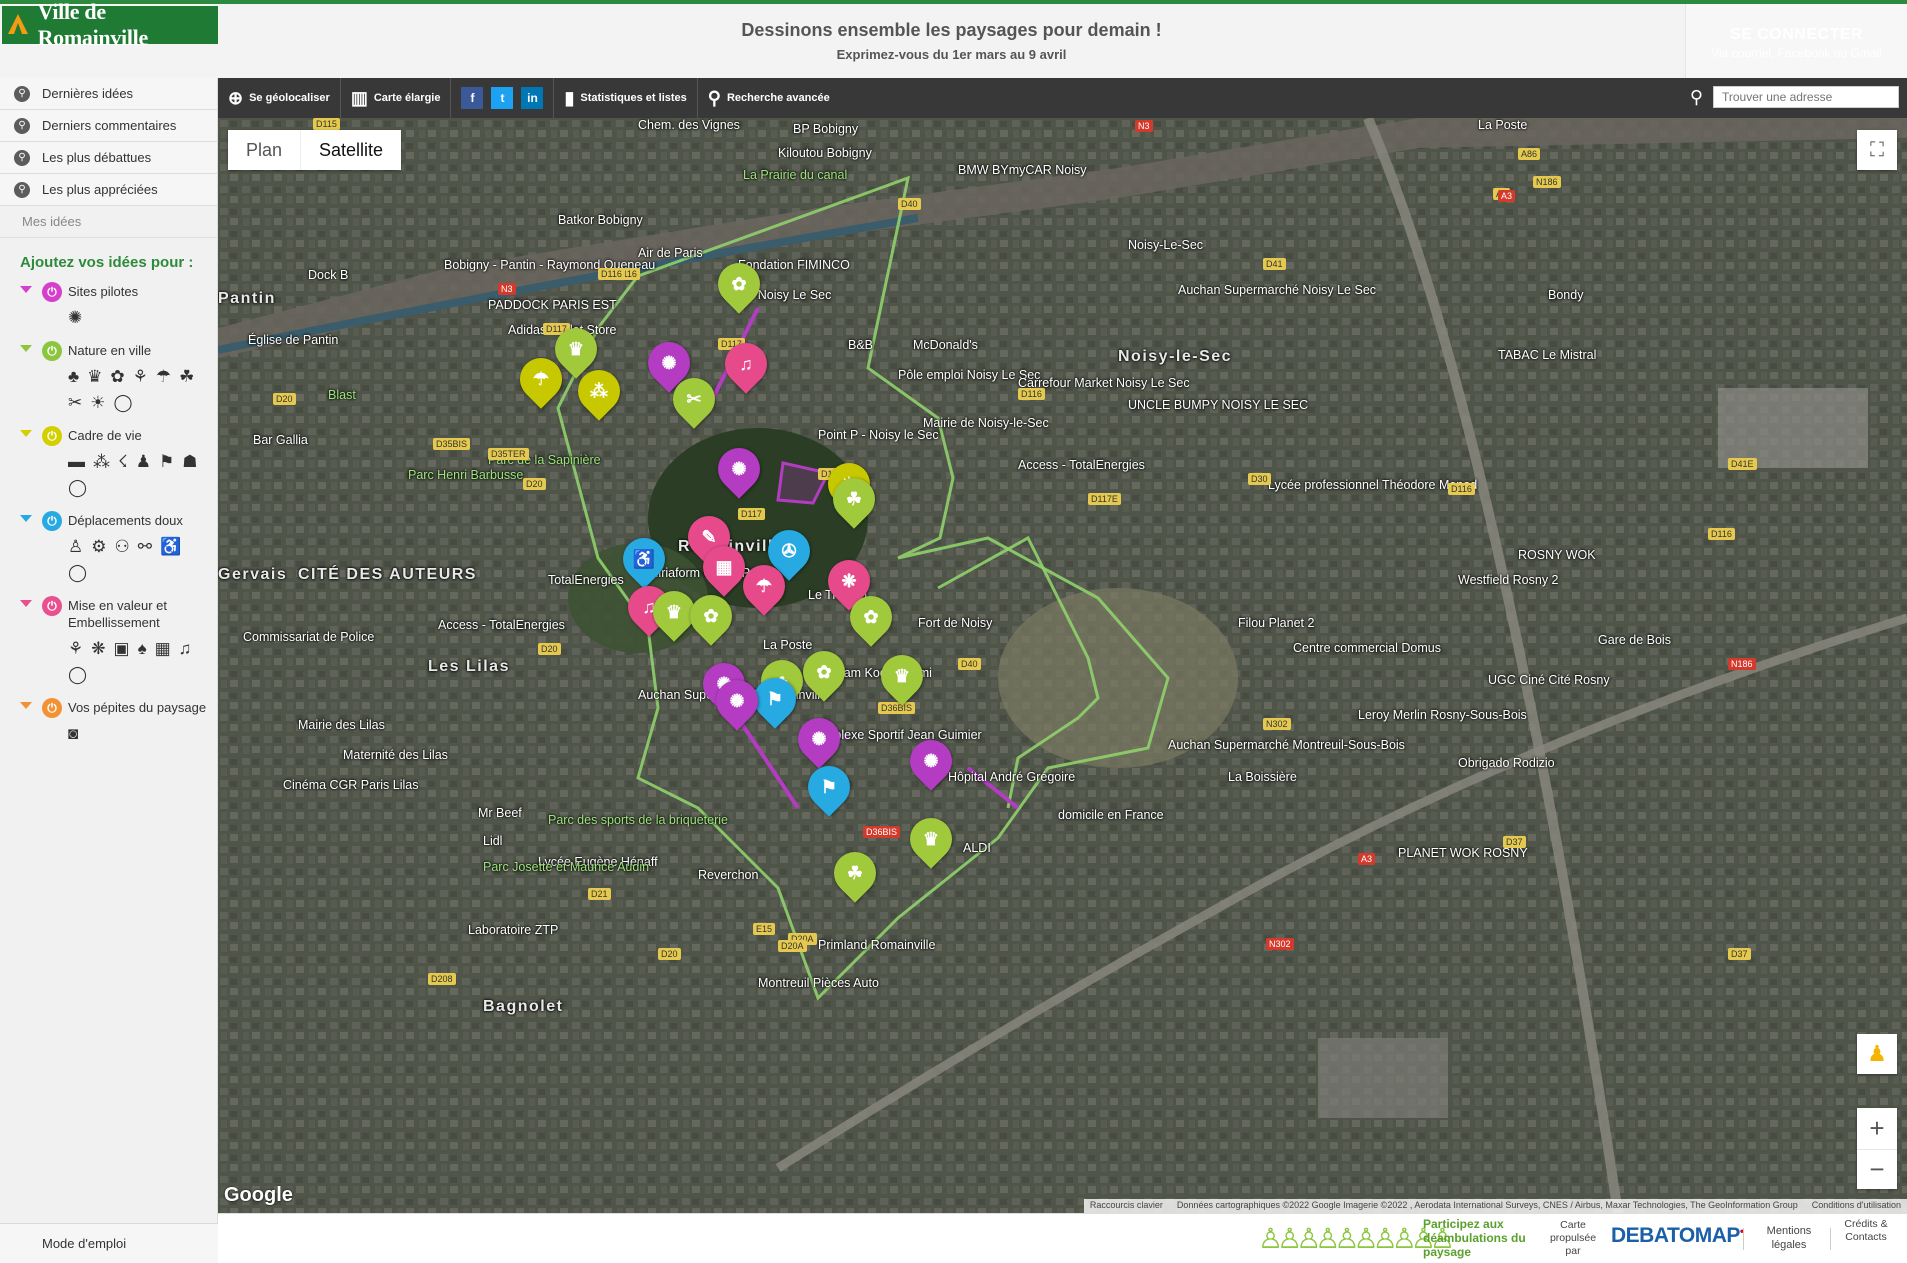  I want to click on music-icon: ♫, so click(185, 649).